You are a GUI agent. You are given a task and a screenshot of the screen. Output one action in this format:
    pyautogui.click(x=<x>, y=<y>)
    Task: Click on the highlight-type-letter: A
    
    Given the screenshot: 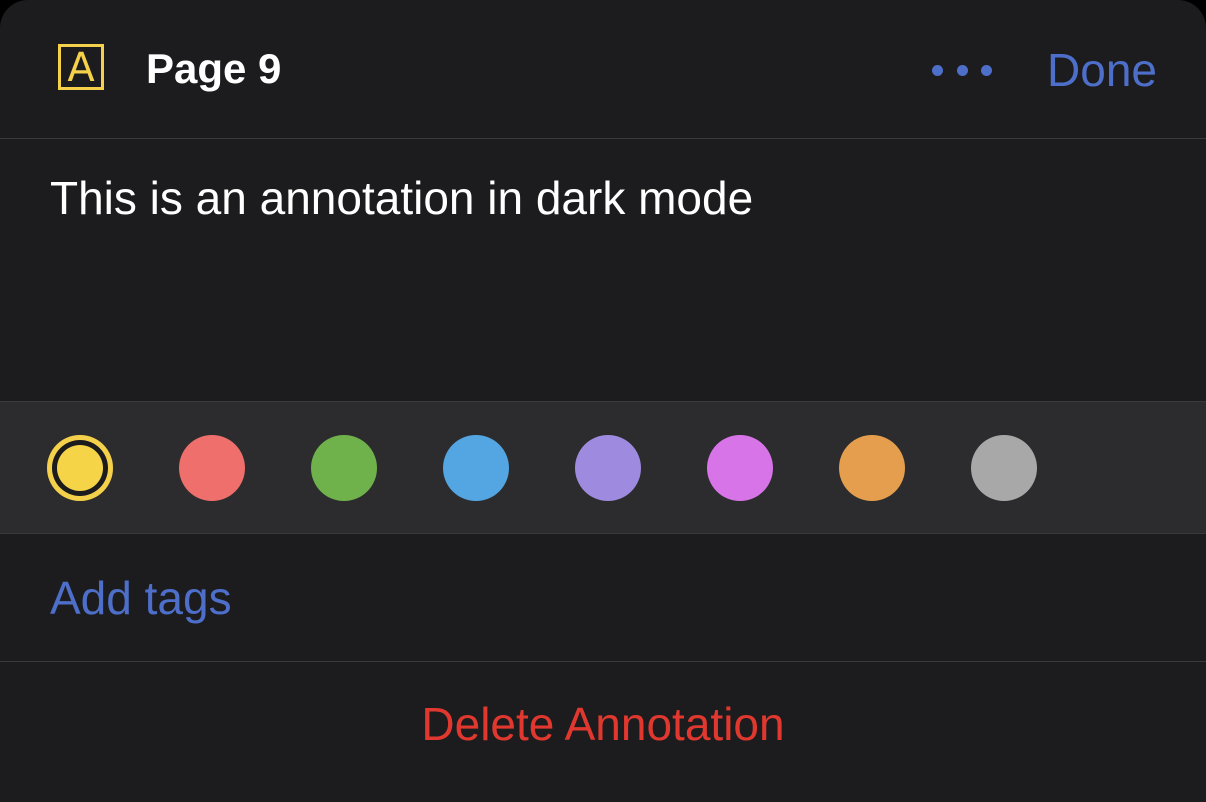 What is the action you would take?
    pyautogui.click(x=81, y=67)
    